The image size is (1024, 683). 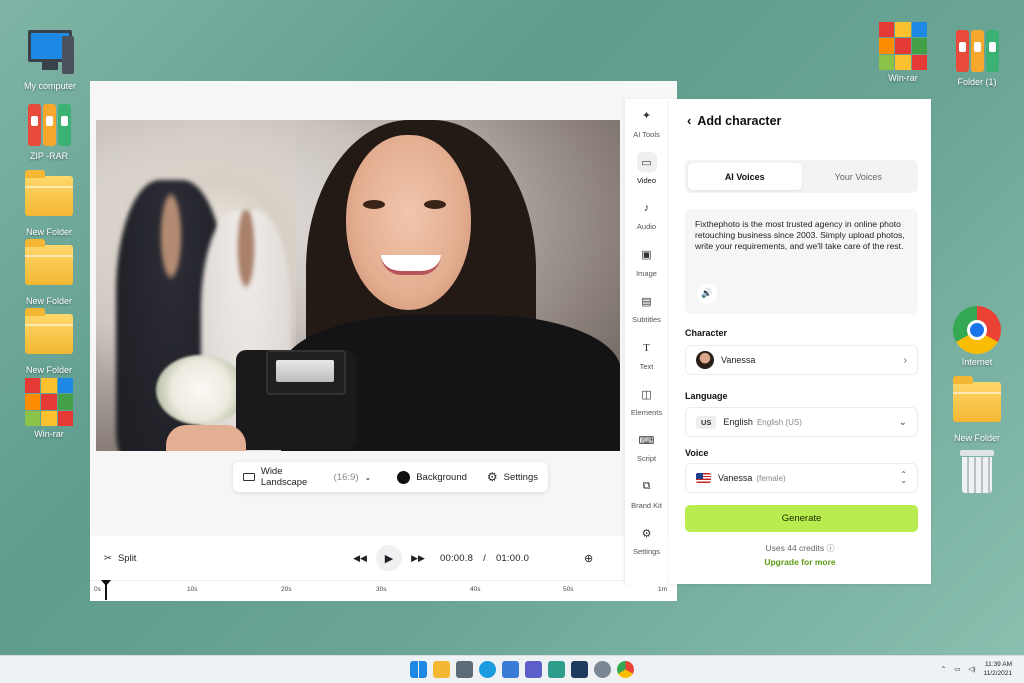 I want to click on desktop-icon-new-folder-3: New Folder, so click(x=49, y=341).